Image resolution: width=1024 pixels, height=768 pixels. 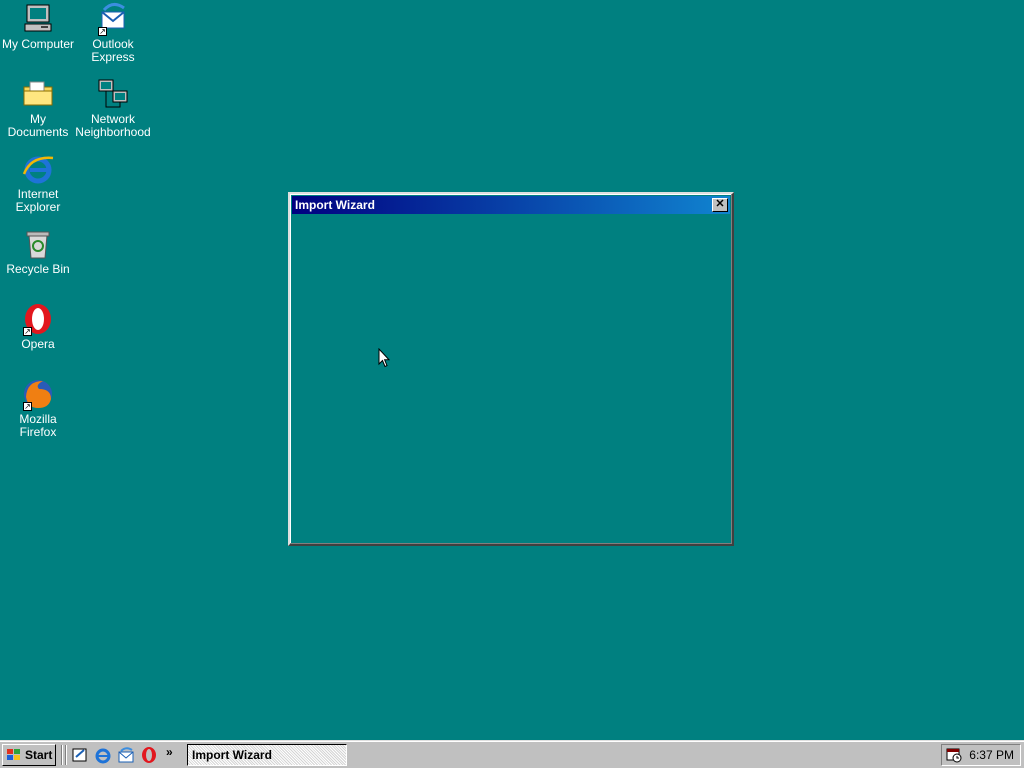 What do you see at coordinates (39, 755) in the screenshot?
I see `start-label: Start` at bounding box center [39, 755].